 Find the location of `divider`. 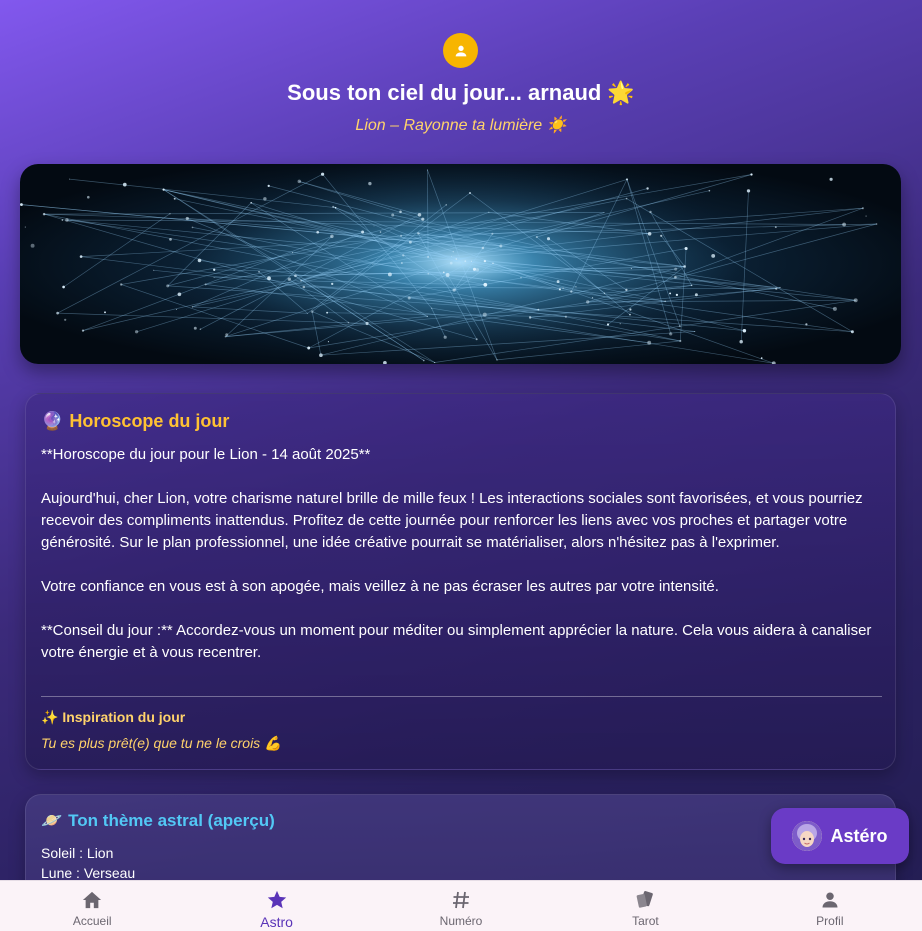

divider is located at coordinates (461, 696).